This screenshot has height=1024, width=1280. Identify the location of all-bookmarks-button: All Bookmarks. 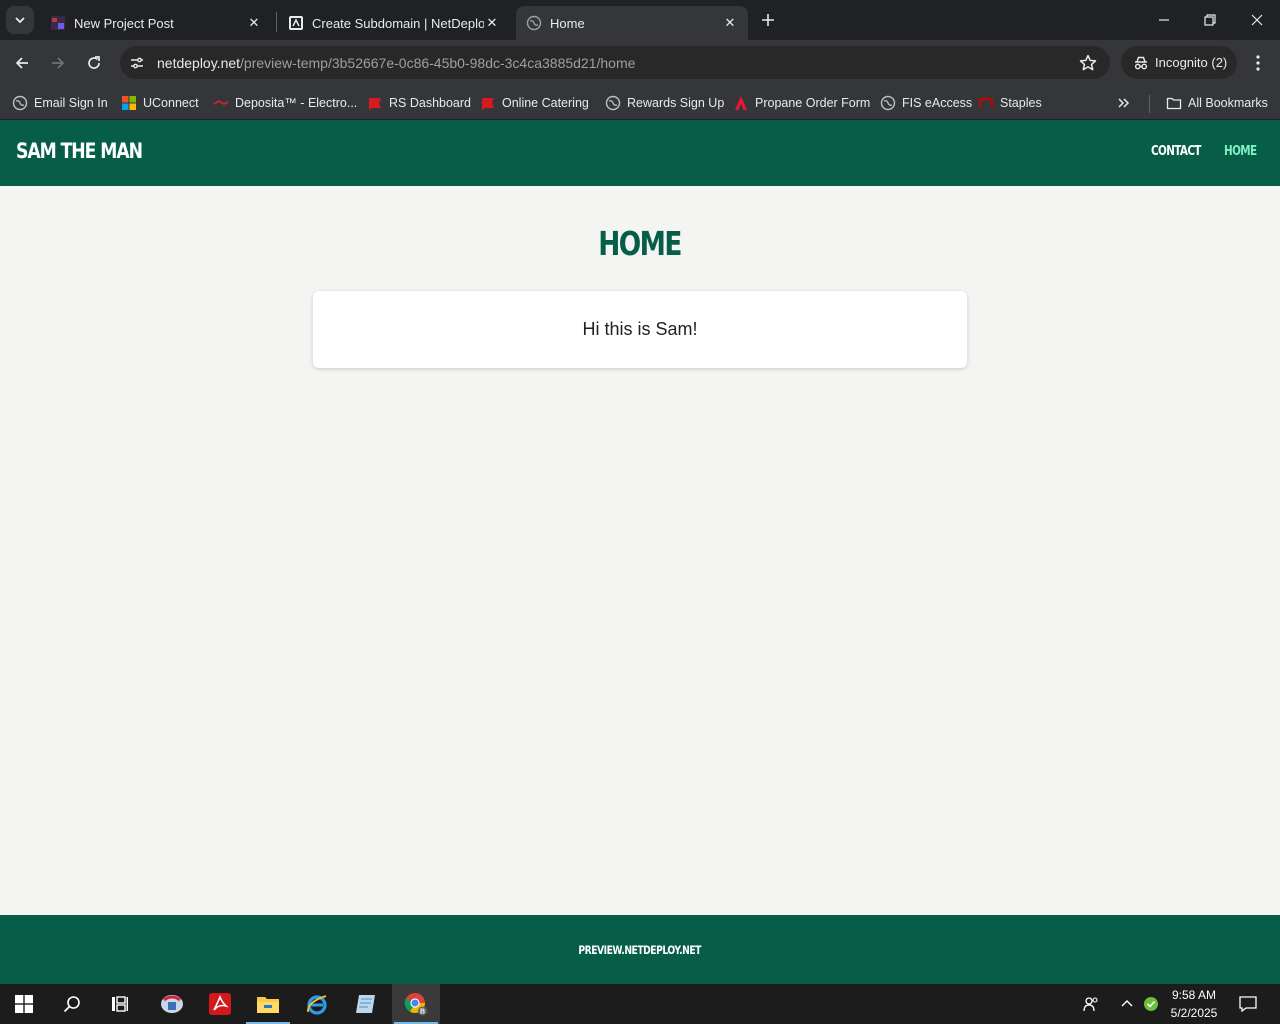
(1217, 103).